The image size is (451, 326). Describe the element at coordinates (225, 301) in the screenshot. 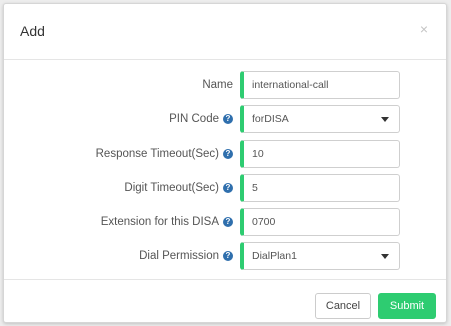

I see `dialog-footer: Cancel Submit` at that location.